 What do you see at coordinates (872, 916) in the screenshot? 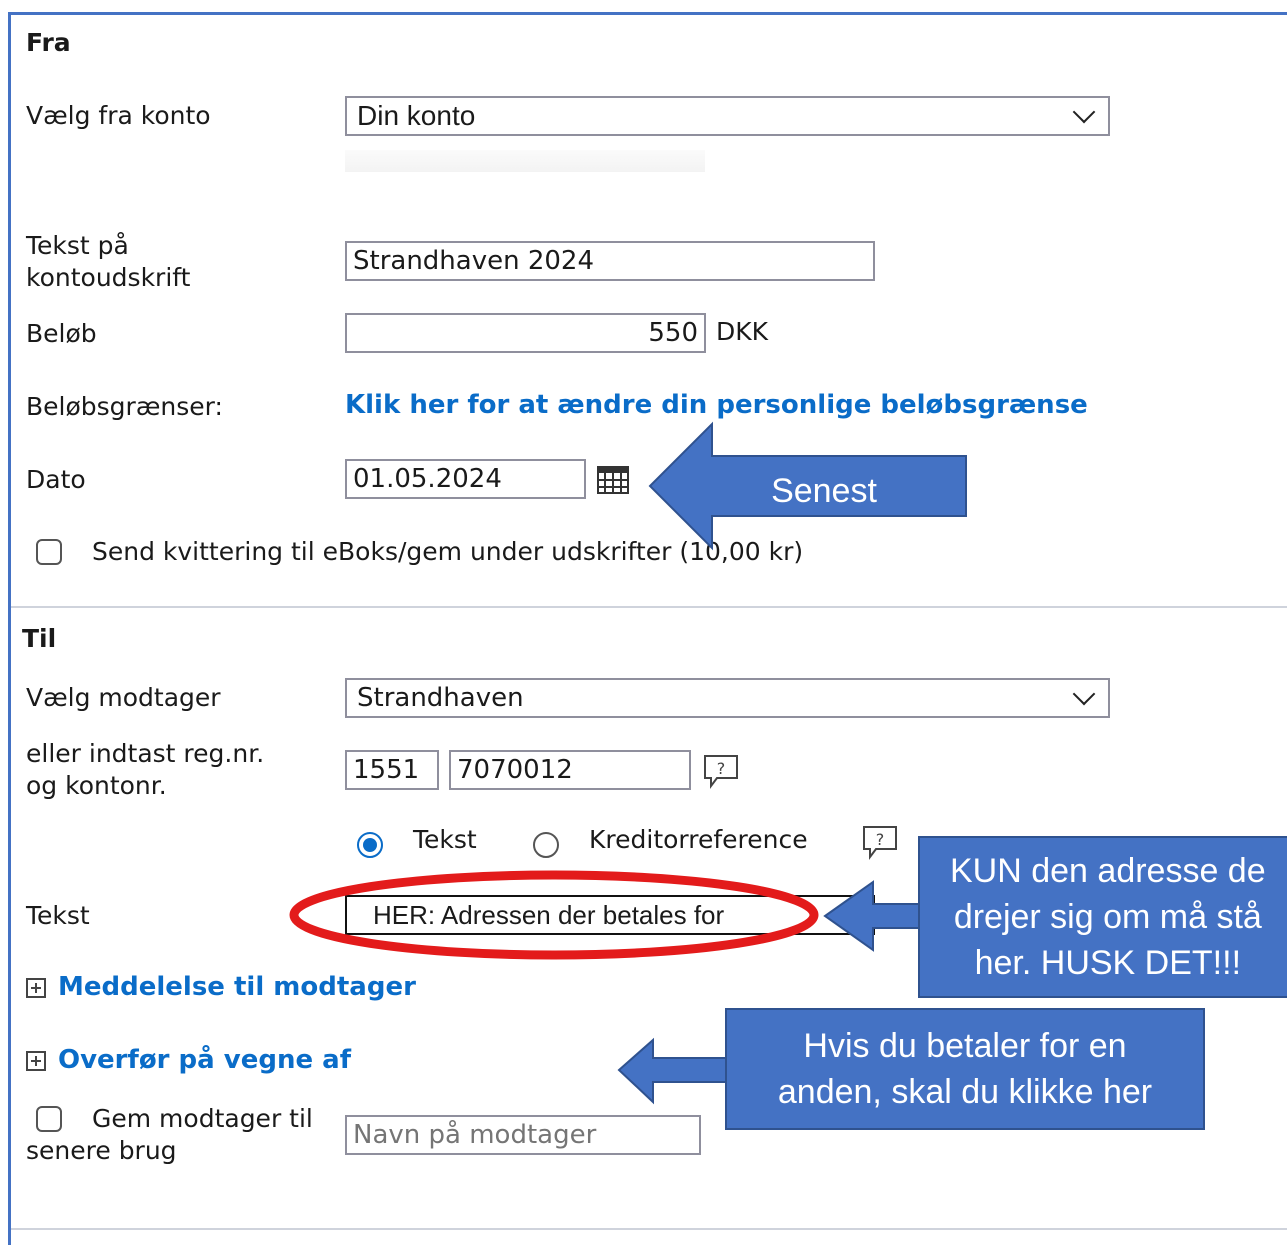
I see `arrow-kun-pointer` at bounding box center [872, 916].